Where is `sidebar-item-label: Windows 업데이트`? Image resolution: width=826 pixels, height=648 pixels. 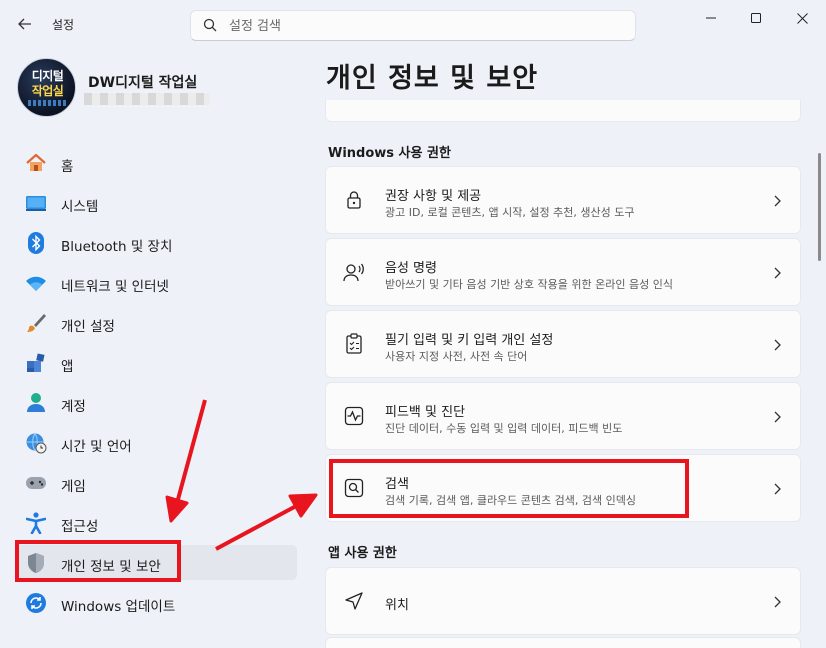 sidebar-item-label: Windows 업데이트 is located at coordinates (118, 607).